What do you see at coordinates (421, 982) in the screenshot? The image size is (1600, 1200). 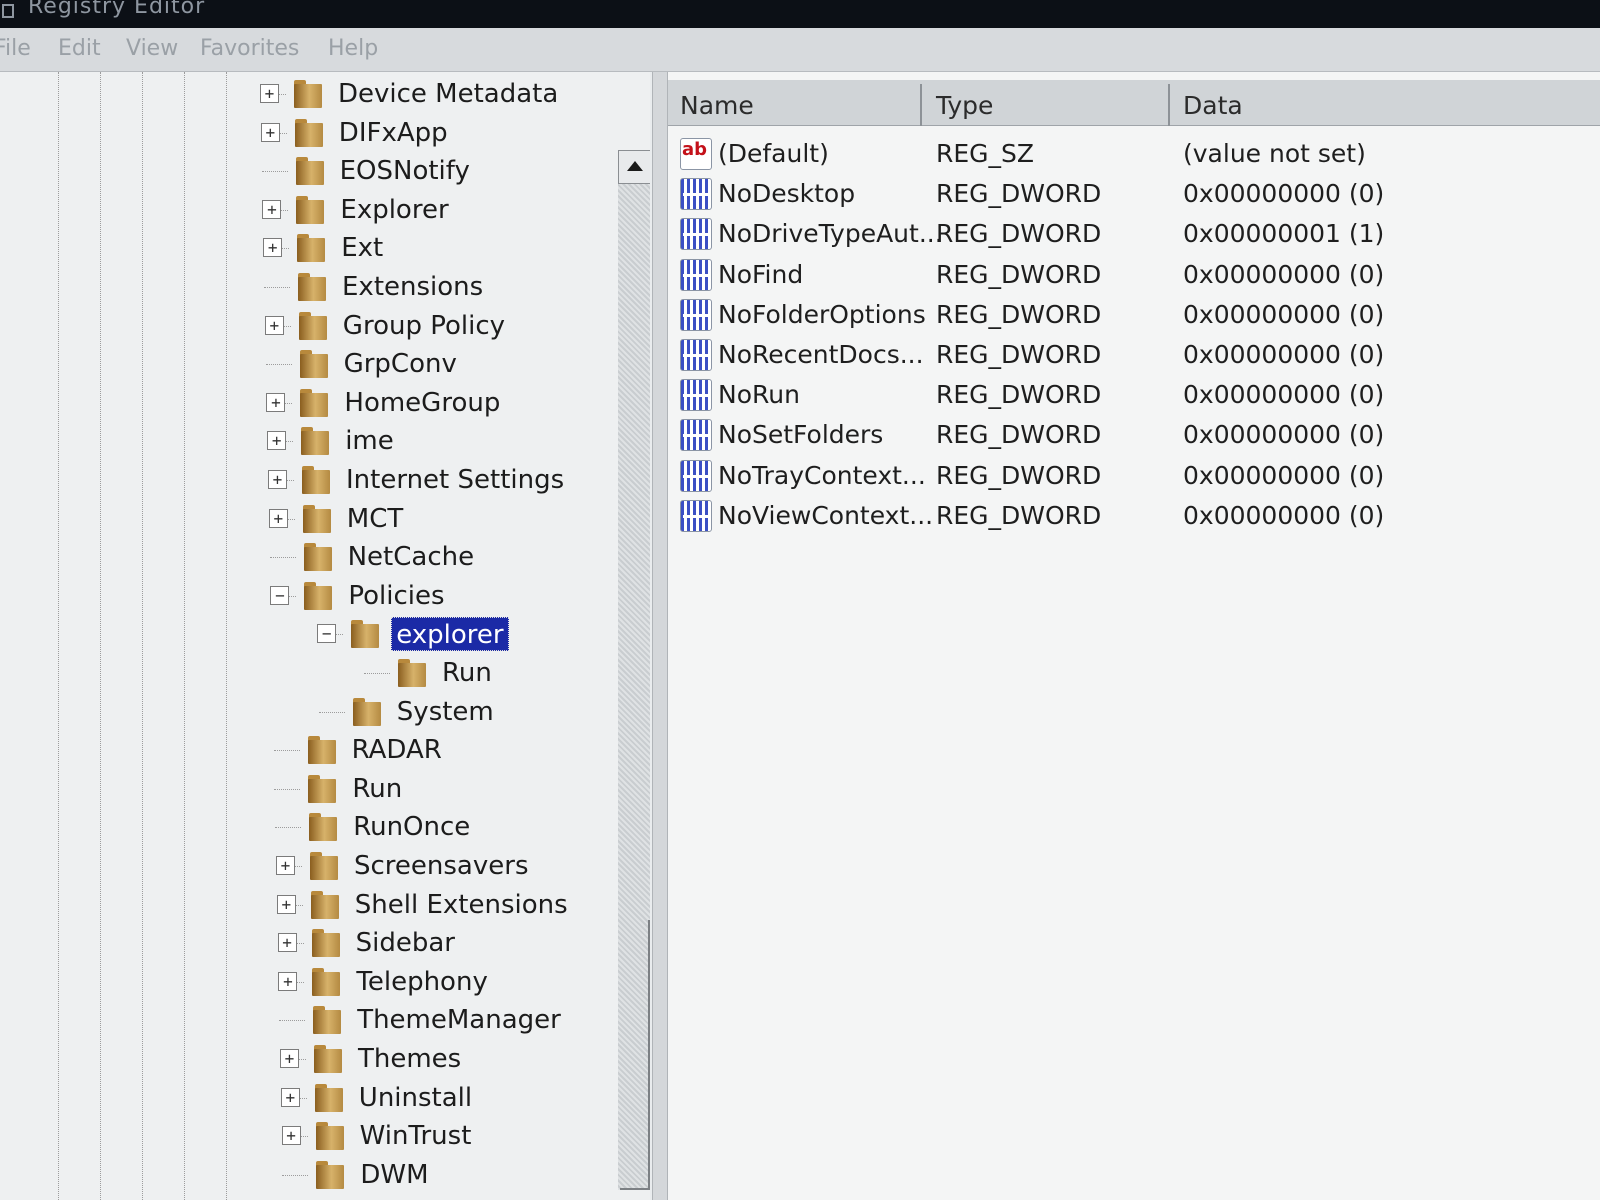 I see `tree-item-label: Telephony` at bounding box center [421, 982].